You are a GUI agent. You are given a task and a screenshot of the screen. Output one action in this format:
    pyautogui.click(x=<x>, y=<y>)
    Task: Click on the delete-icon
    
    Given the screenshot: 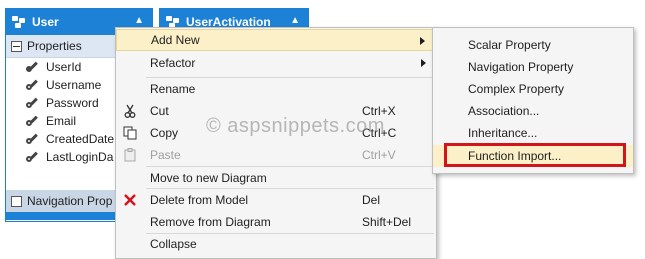 What is the action you would take?
    pyautogui.click(x=130, y=200)
    